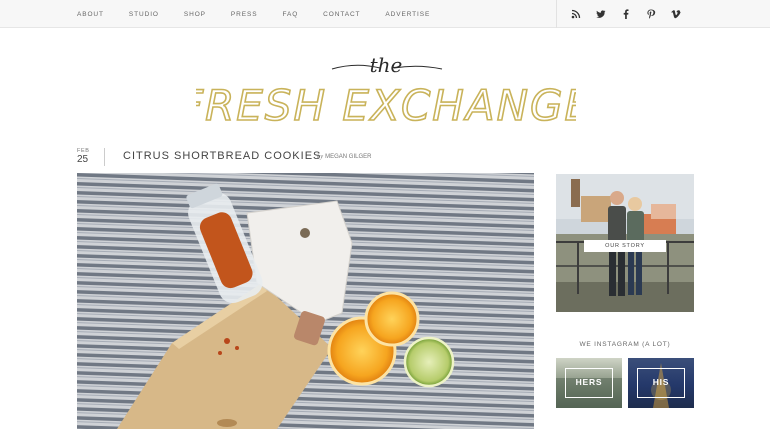  I want to click on nav-advertise: ADVERTISE, so click(407, 14).